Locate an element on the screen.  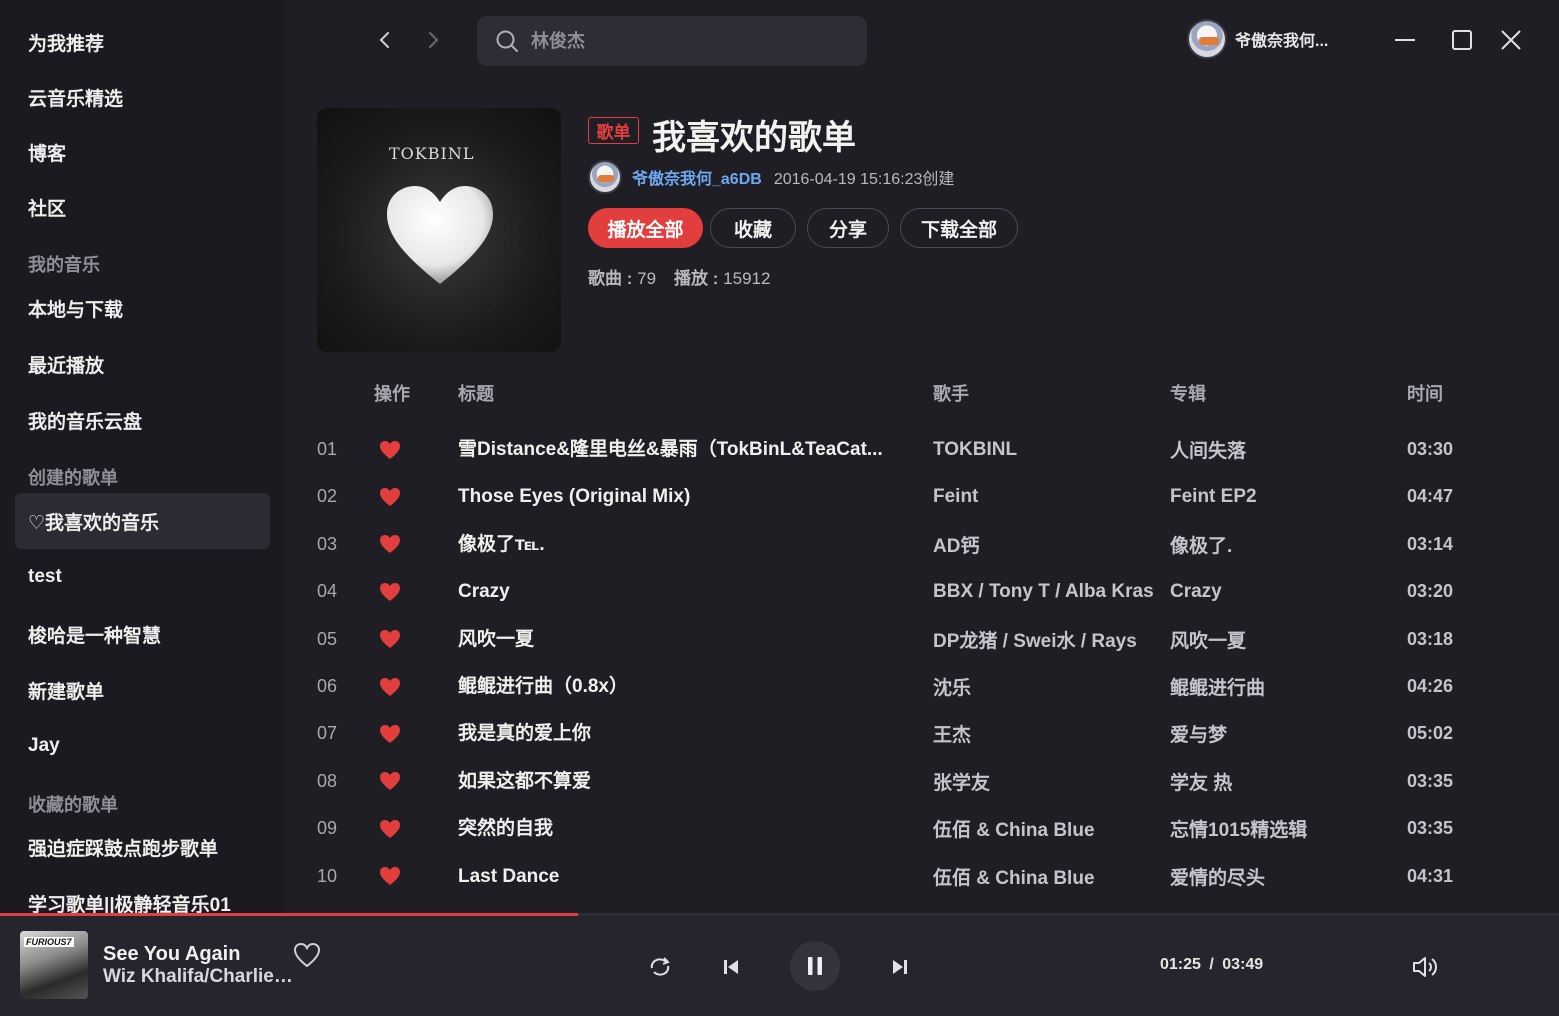
track-number: 03 is located at coordinates (327, 543).